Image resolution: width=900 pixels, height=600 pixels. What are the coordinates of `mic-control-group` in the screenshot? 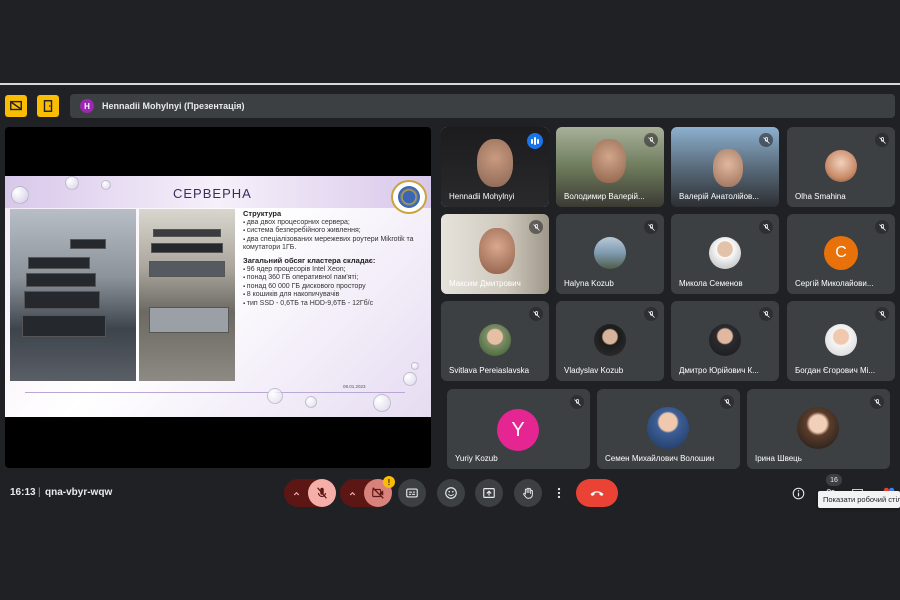 It's located at (310, 493).